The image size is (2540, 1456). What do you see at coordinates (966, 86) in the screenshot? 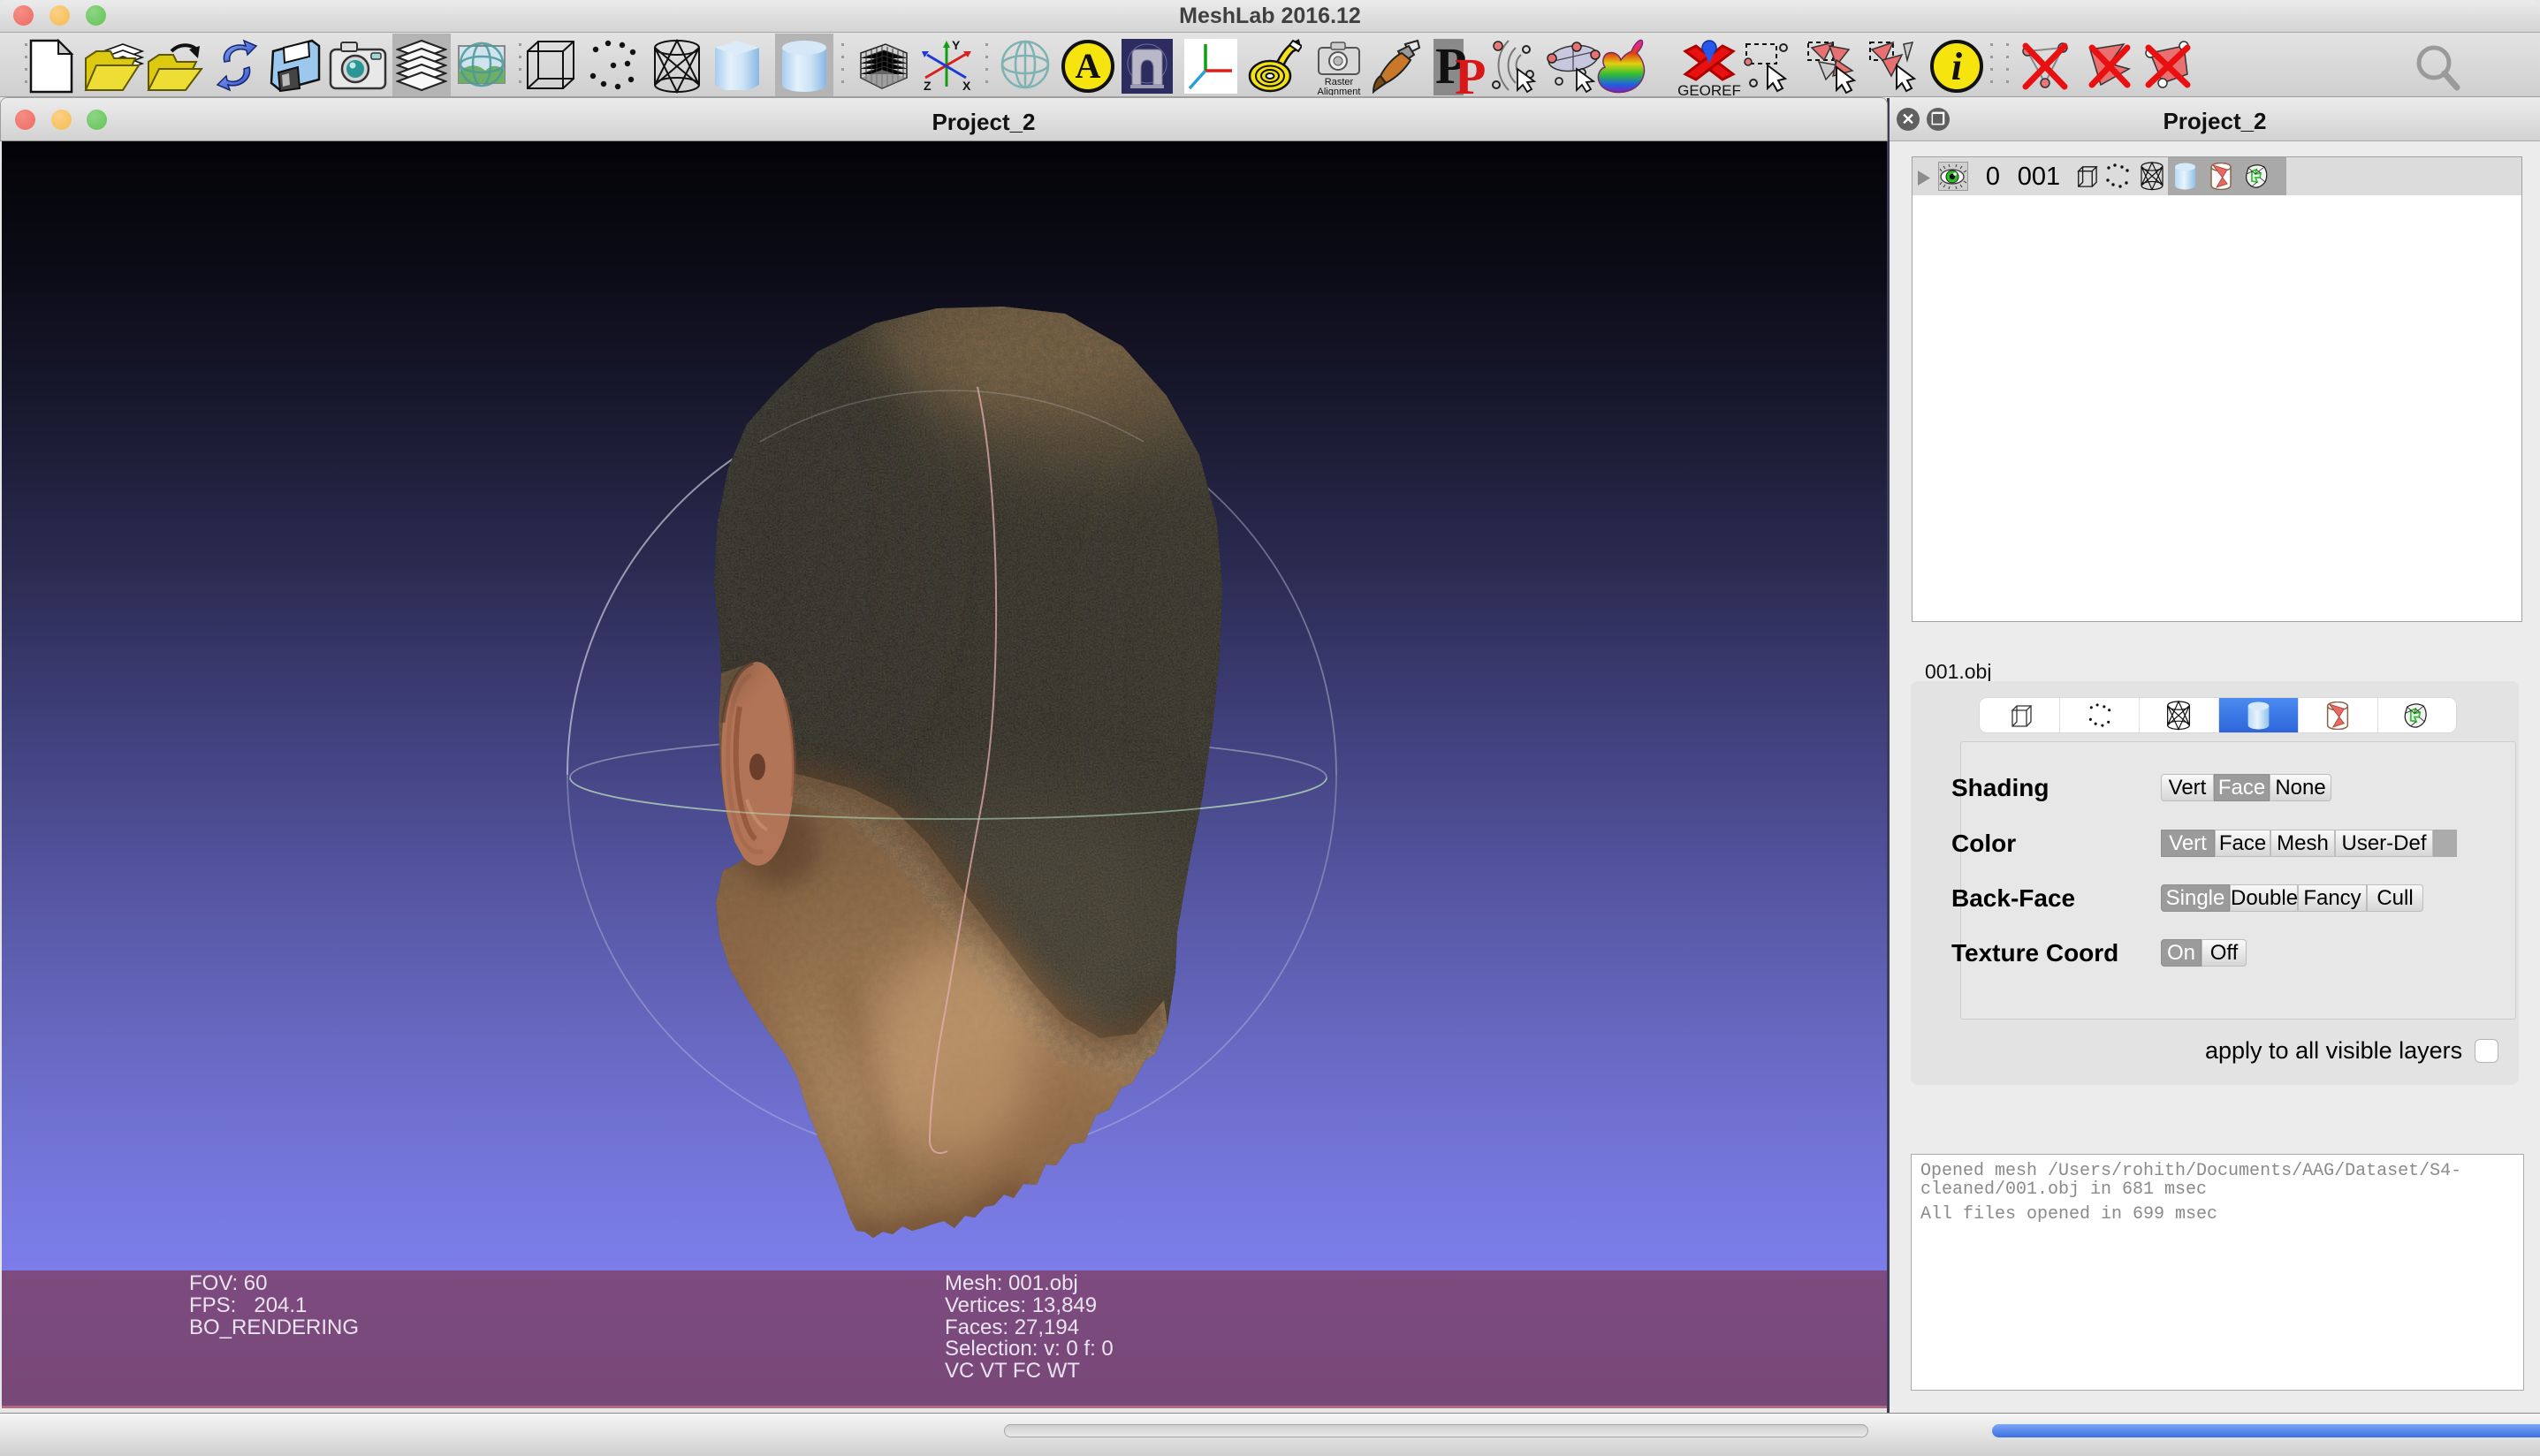
I see `svg-text: X` at bounding box center [966, 86].